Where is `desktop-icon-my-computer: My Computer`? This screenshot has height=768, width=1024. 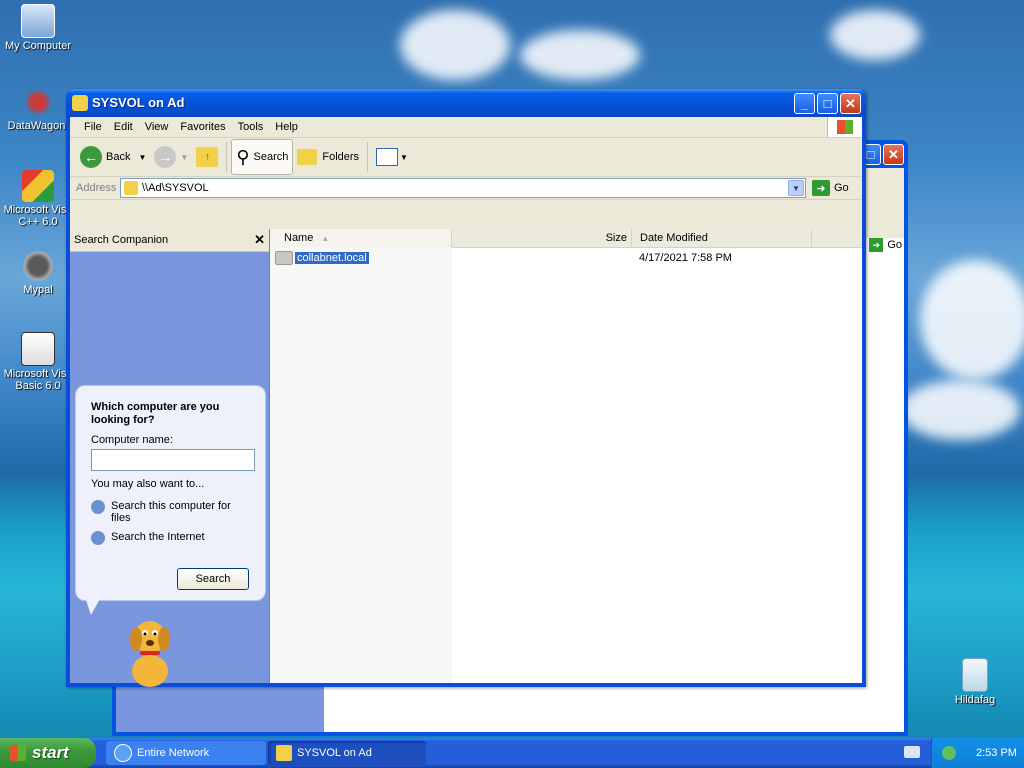 desktop-icon-my-computer: My Computer is located at coordinates (38, 28).